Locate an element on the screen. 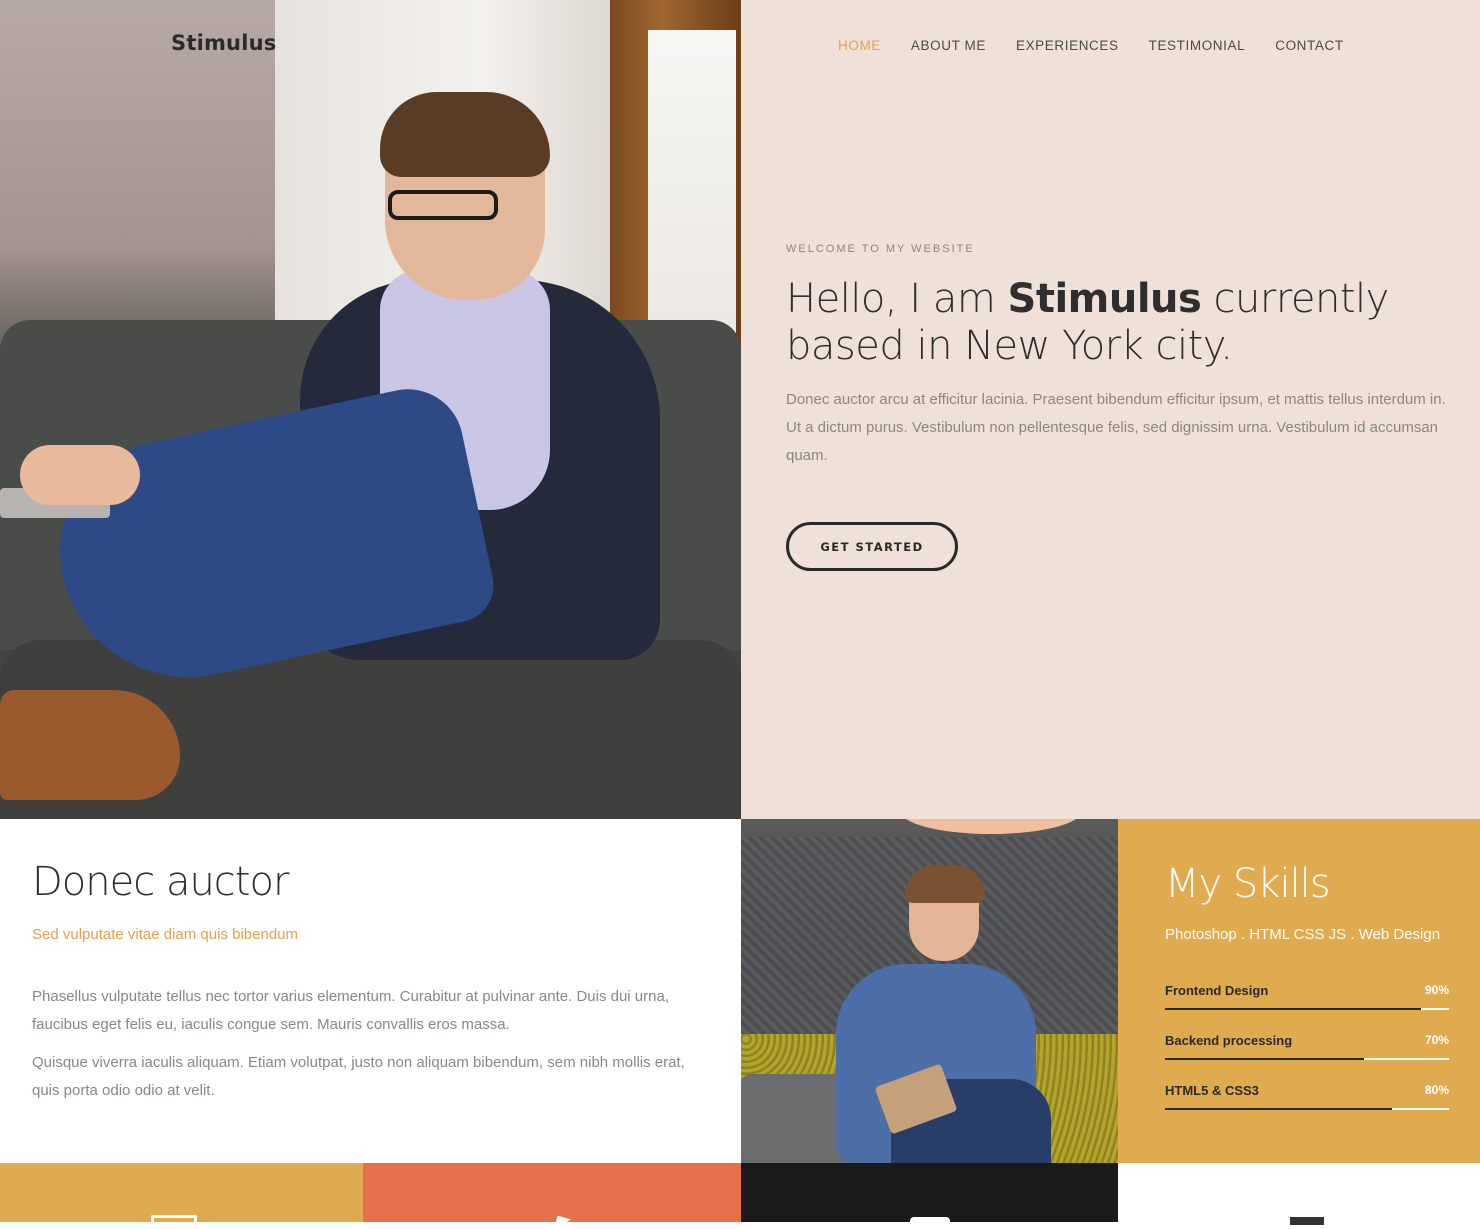 Image resolution: width=1480 pixels, height=1229 pixels. about-subtitle: Sed vulputate vitae diam quis bibendum is located at coordinates (165, 934).